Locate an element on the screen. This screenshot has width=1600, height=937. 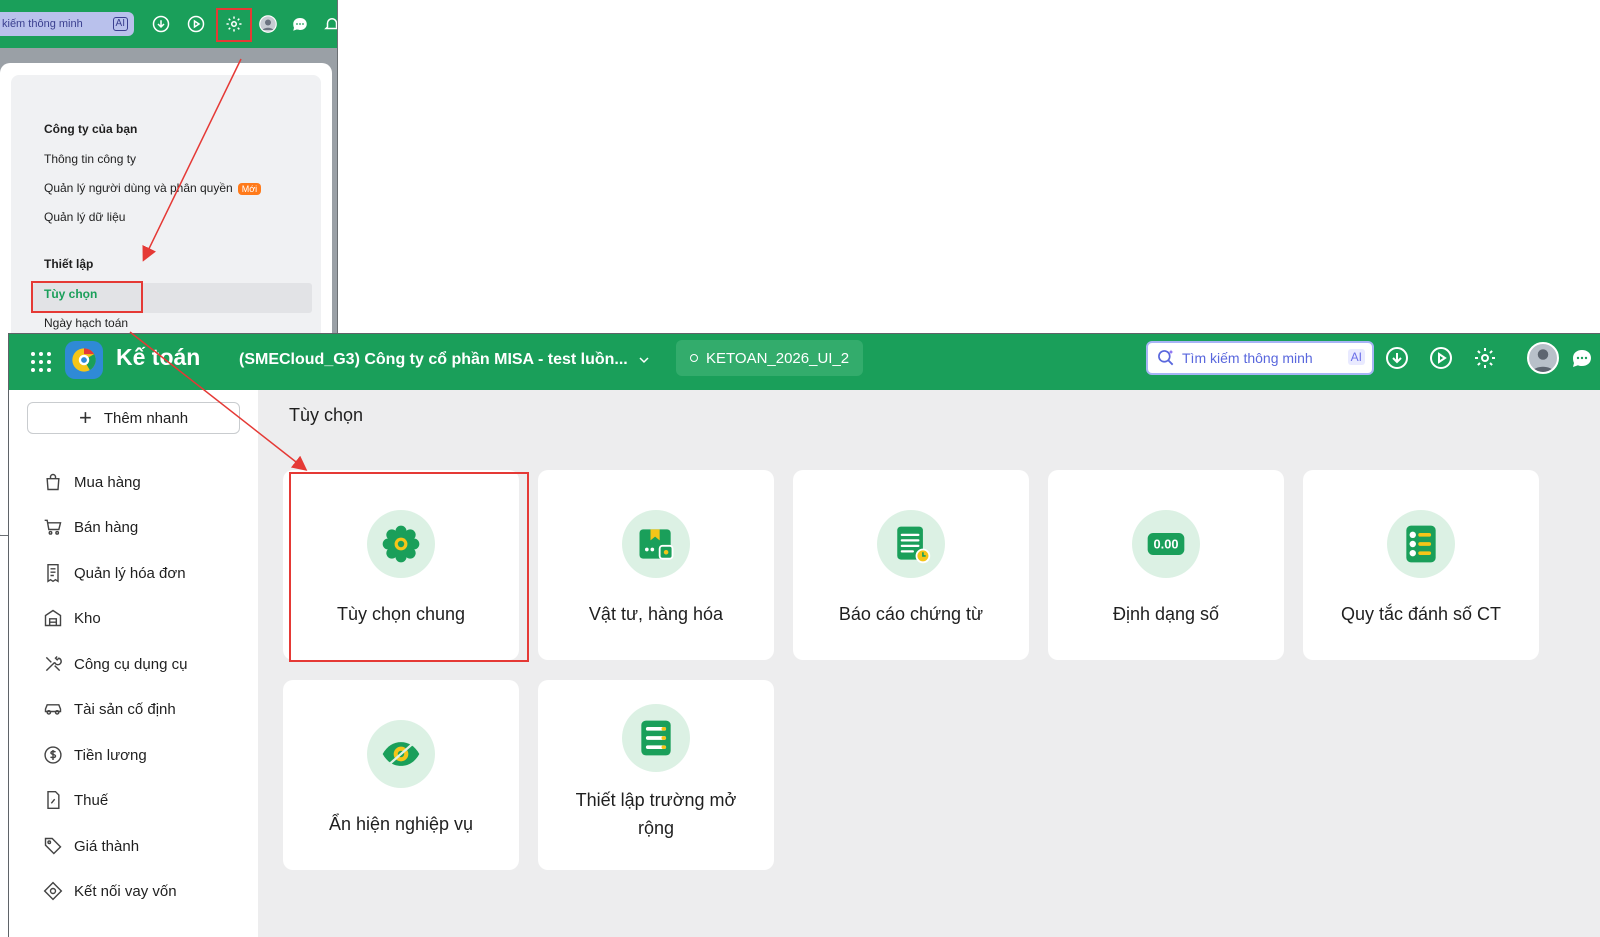
sidebar-item-fixed-assets: Tài sản cố định is located at coordinates (109, 709).